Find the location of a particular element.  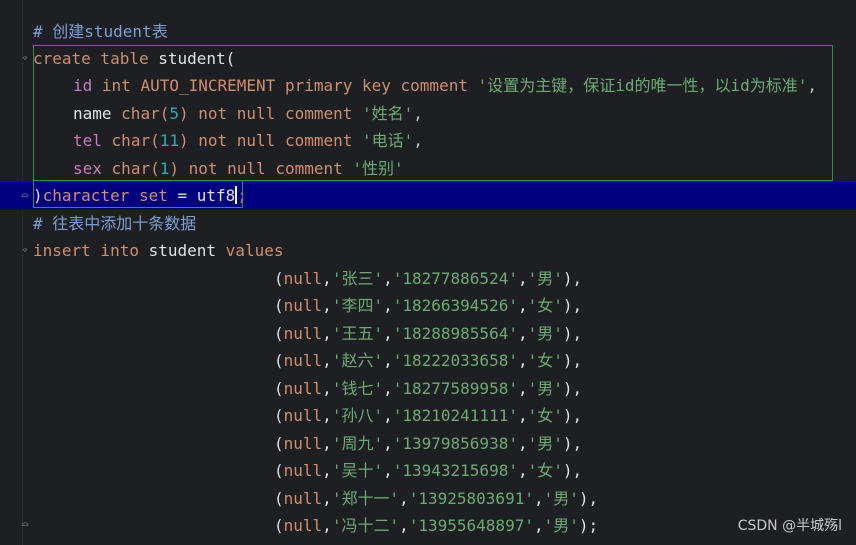

value-name: '赵六' is located at coordinates (357, 360).